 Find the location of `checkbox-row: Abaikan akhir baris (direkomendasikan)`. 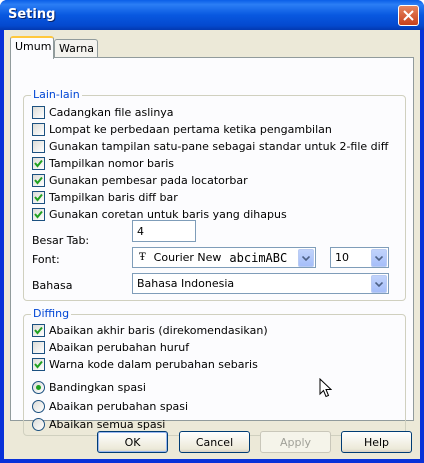

checkbox-row: Abaikan akhir baris (direkomendasikan) is located at coordinates (150, 330).